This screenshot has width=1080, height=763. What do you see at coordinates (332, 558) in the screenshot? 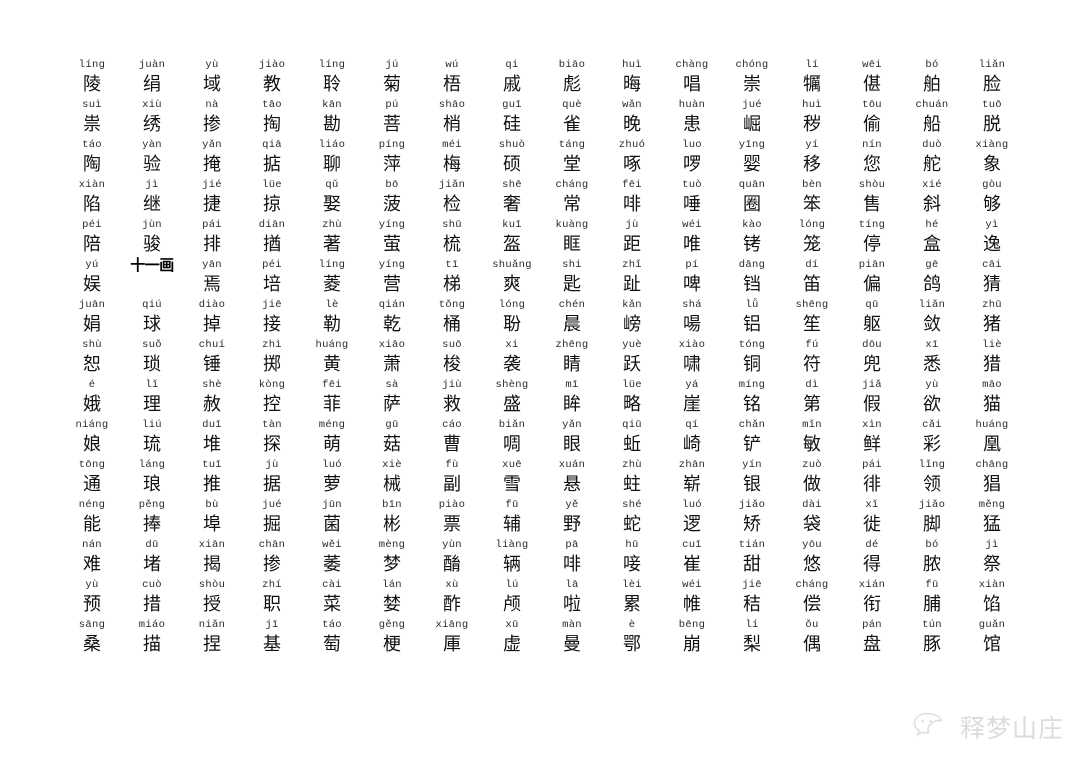
I see `pinyin-character-pair: wěi 萎` at bounding box center [332, 558].